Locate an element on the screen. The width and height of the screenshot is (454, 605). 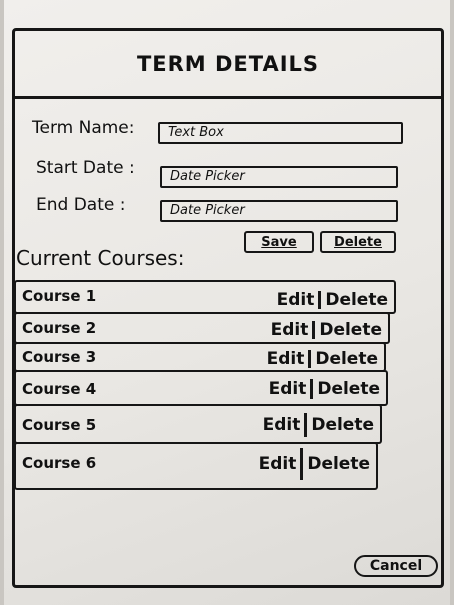
course-name: Course 6 is located at coordinates (59, 463).